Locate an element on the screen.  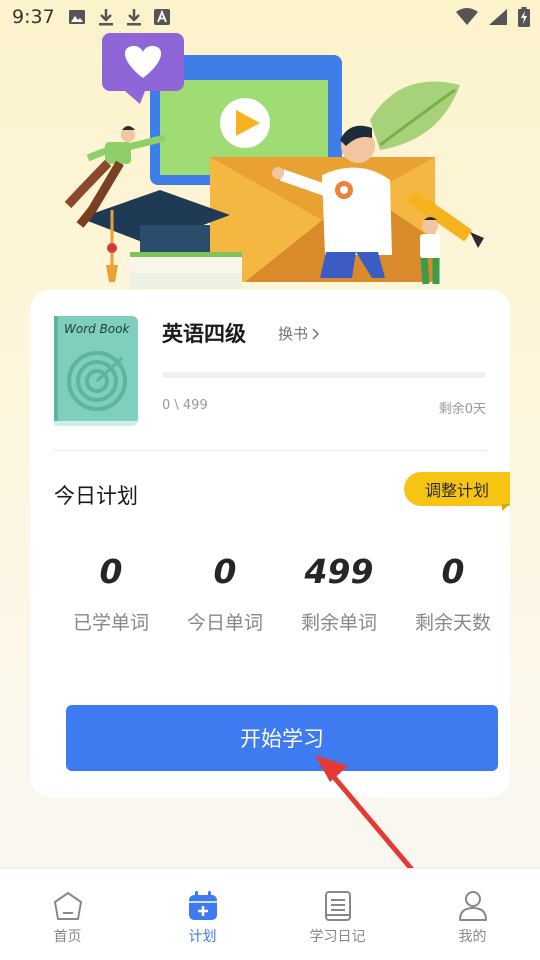
nav-item-plan: 计划 is located at coordinates (202, 914).